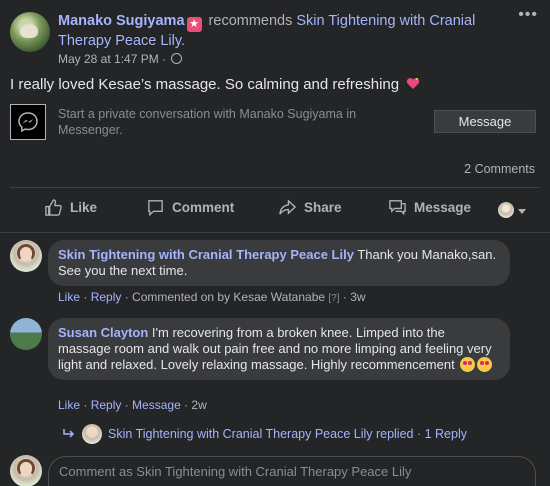 The image size is (550, 486). What do you see at coordinates (53, 207) in the screenshot?
I see `thumbs-up-icon` at bounding box center [53, 207].